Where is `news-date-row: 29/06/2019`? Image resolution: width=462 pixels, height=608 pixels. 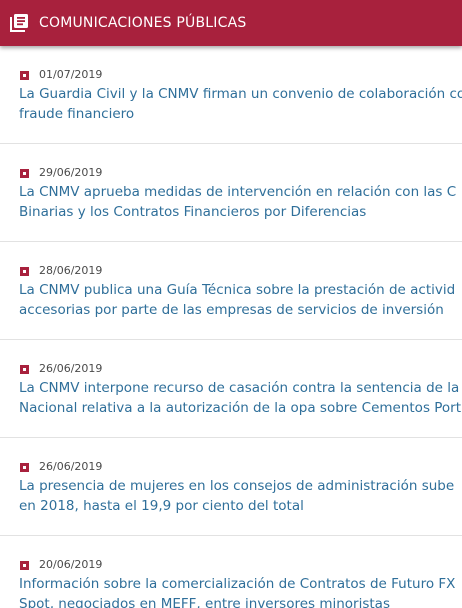
news-date-row: 29/06/2019 is located at coordinates (61, 173).